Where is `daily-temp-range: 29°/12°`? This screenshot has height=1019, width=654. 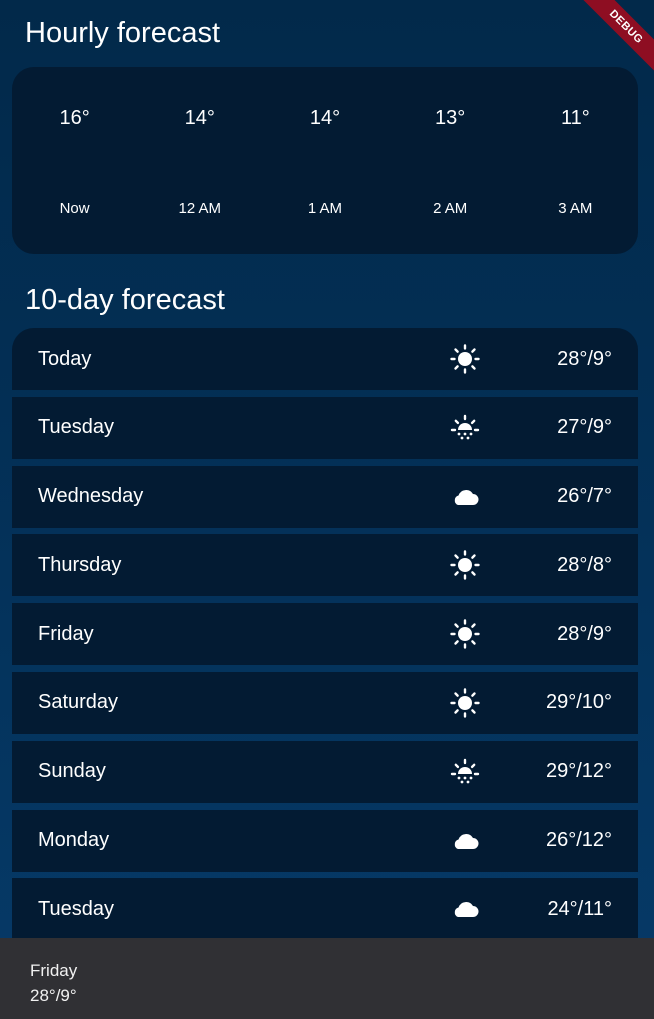 daily-temp-range: 29°/12° is located at coordinates (578, 771).